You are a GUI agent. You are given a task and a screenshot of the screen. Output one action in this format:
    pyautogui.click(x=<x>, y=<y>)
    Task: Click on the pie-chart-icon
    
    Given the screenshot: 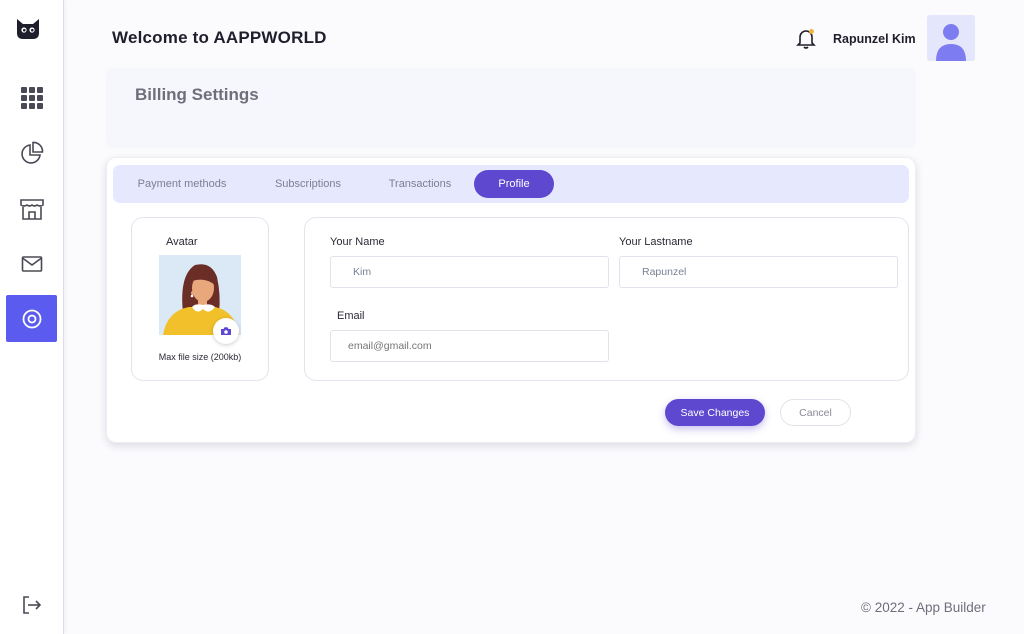 What is the action you would take?
    pyautogui.click(x=31, y=152)
    